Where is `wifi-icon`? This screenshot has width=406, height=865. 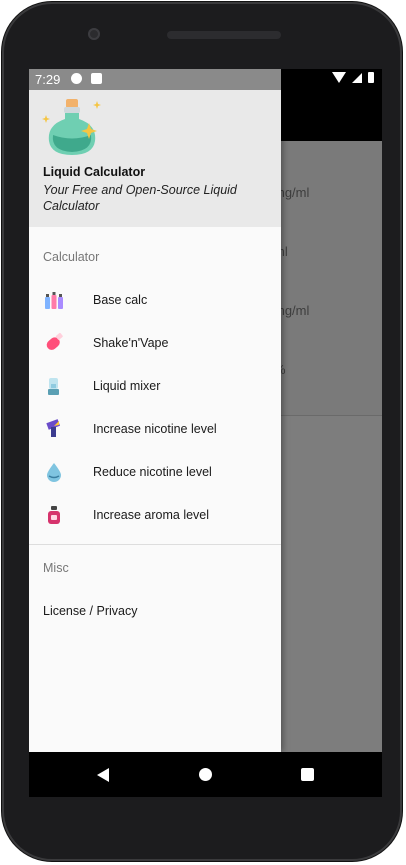
wifi-icon is located at coordinates (339, 77).